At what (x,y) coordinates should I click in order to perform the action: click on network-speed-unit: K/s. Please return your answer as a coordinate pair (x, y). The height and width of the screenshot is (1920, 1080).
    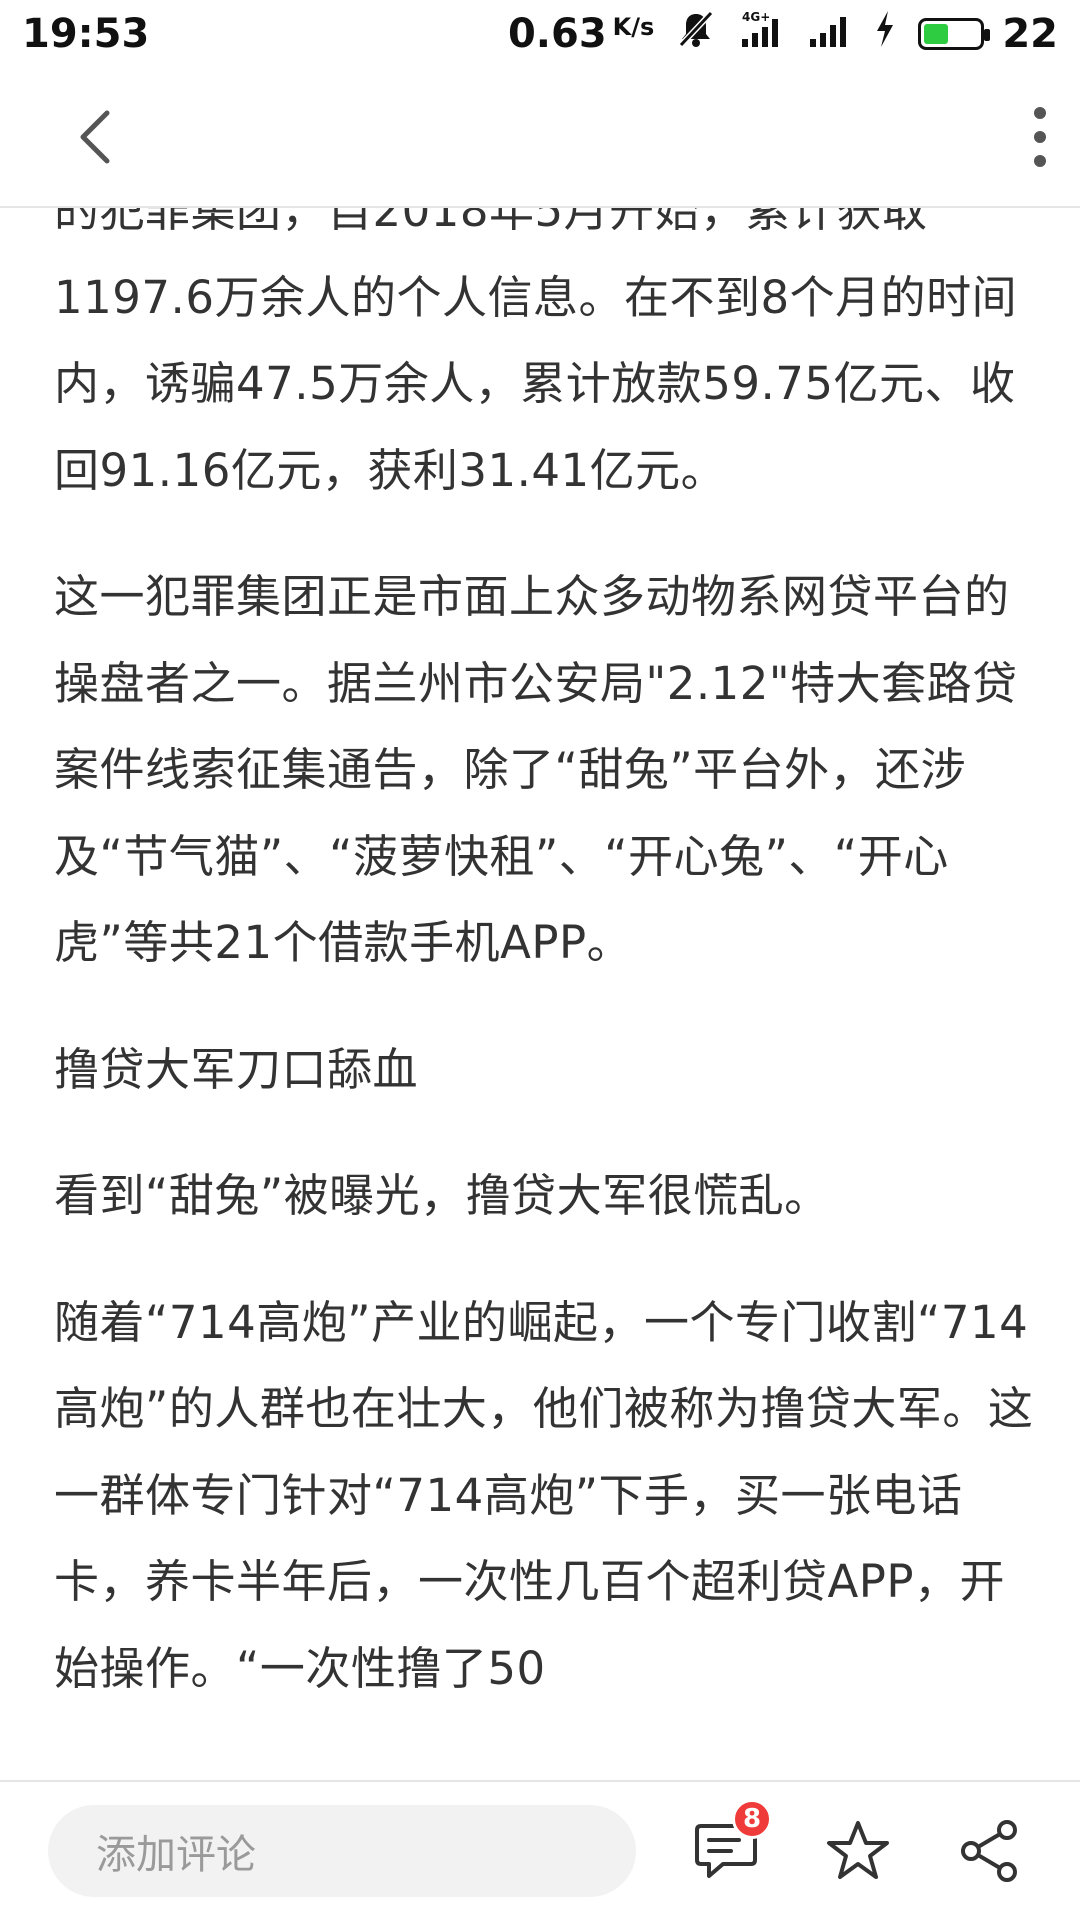
    Looking at the image, I should click on (633, 27).